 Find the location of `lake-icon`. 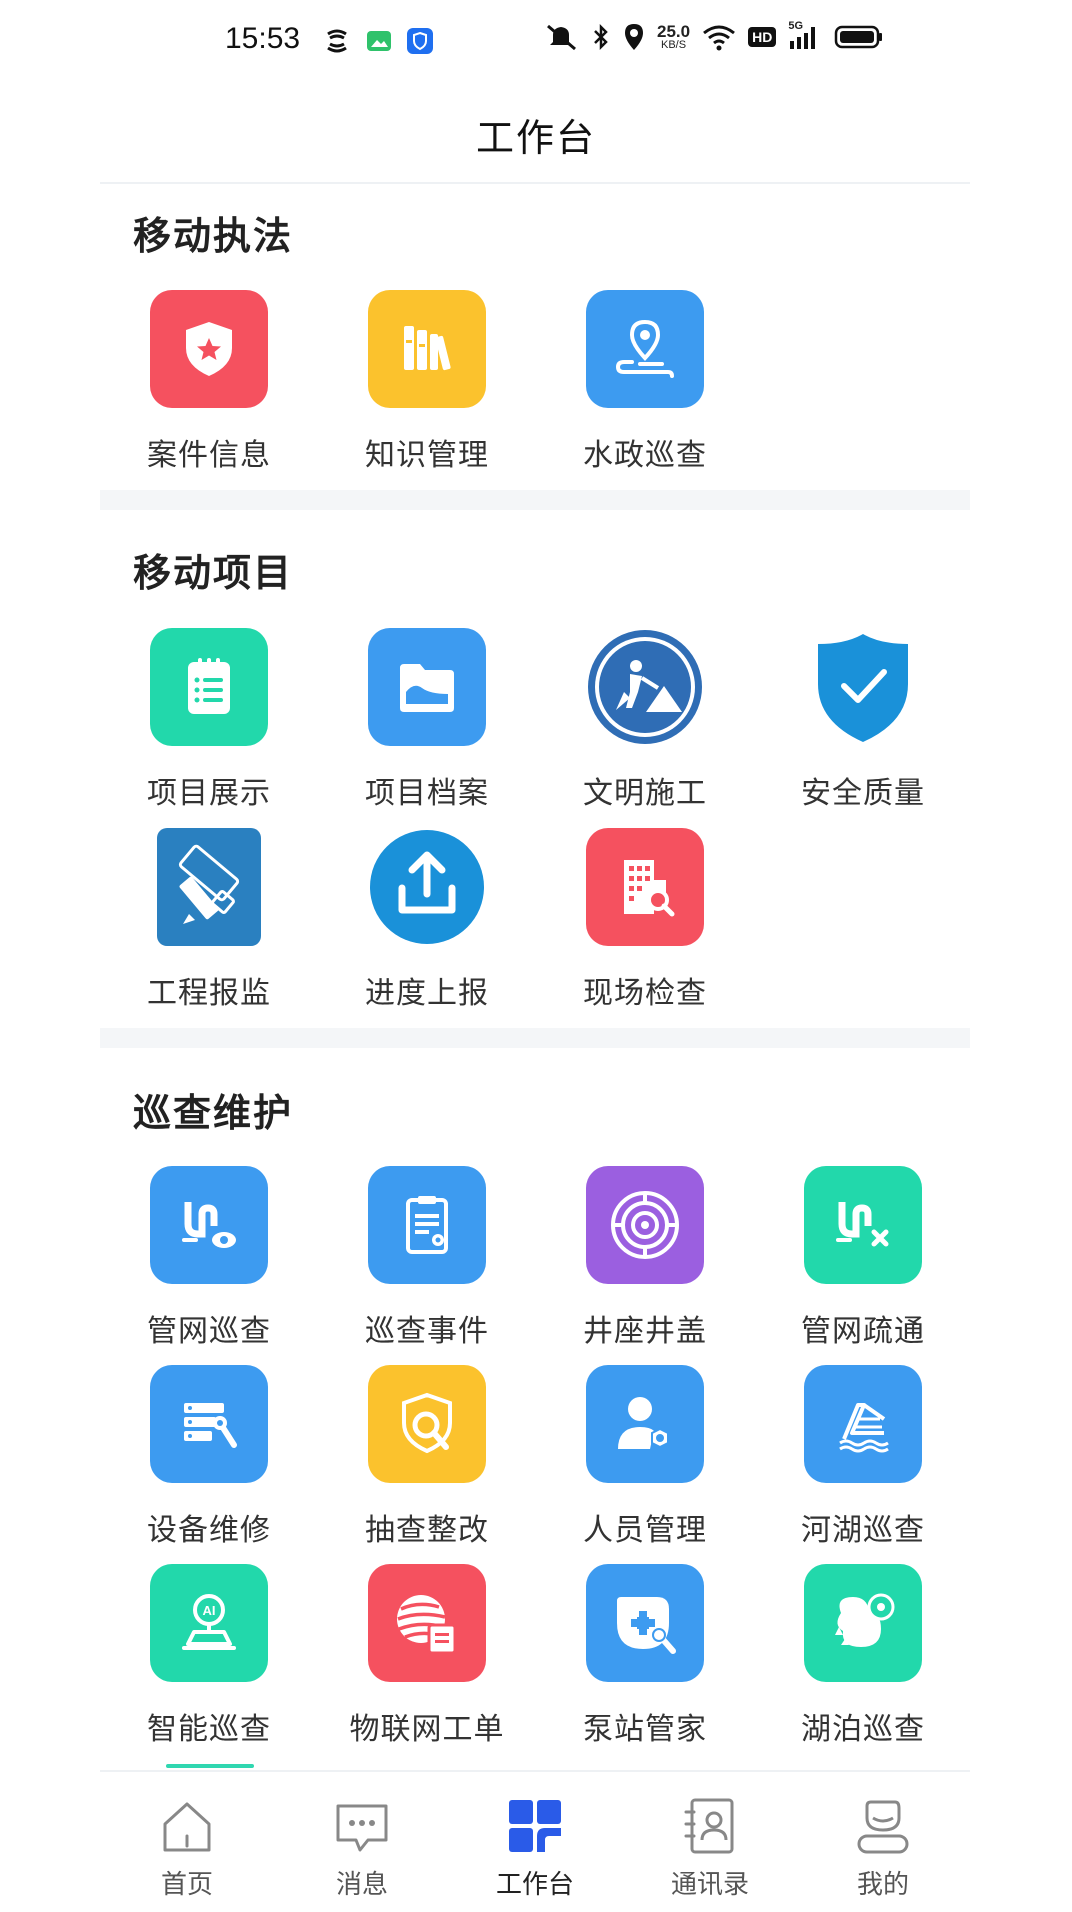

lake-icon is located at coordinates (863, 1623).